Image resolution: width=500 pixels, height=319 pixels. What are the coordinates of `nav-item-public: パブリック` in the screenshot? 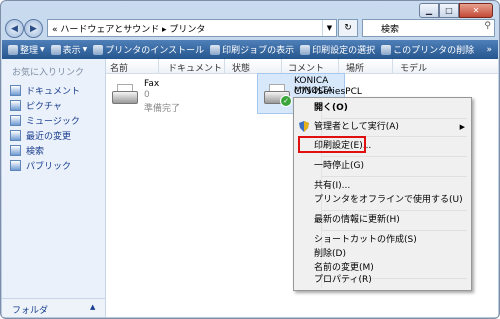 It's located at (45, 165).